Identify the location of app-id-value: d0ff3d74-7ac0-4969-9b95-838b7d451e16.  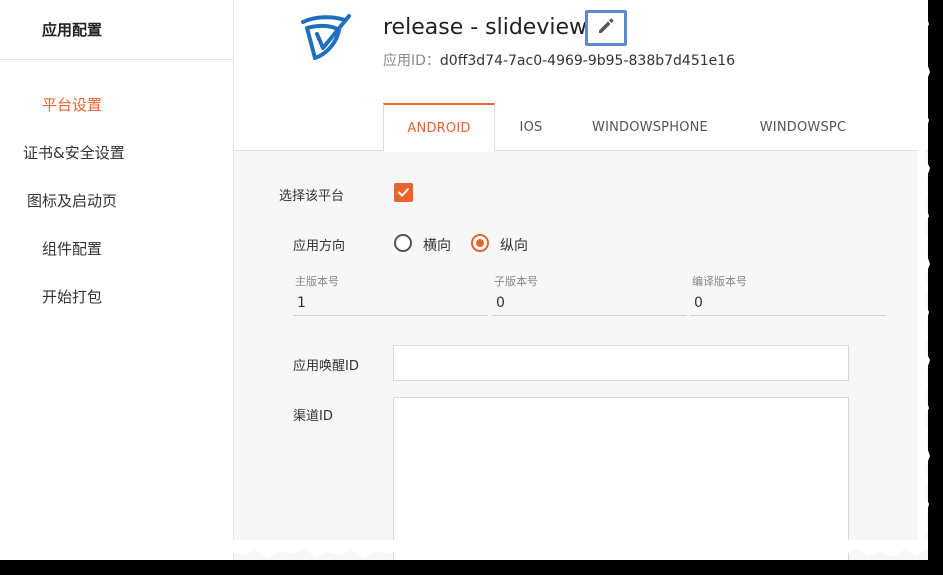
(587, 61).